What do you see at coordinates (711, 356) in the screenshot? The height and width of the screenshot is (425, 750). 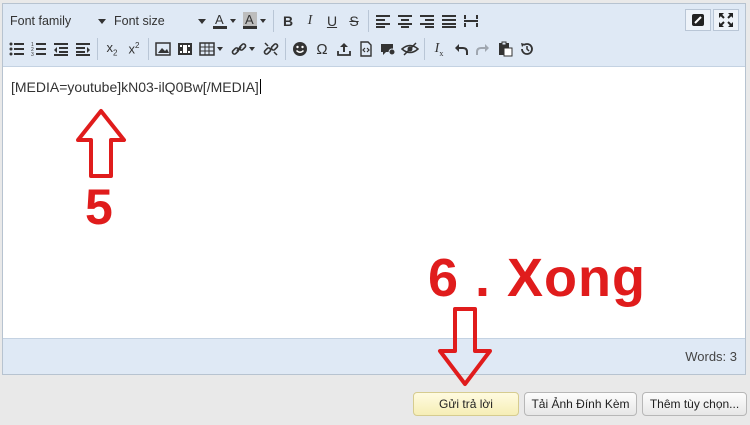 I see `word-count: Words: 3` at bounding box center [711, 356].